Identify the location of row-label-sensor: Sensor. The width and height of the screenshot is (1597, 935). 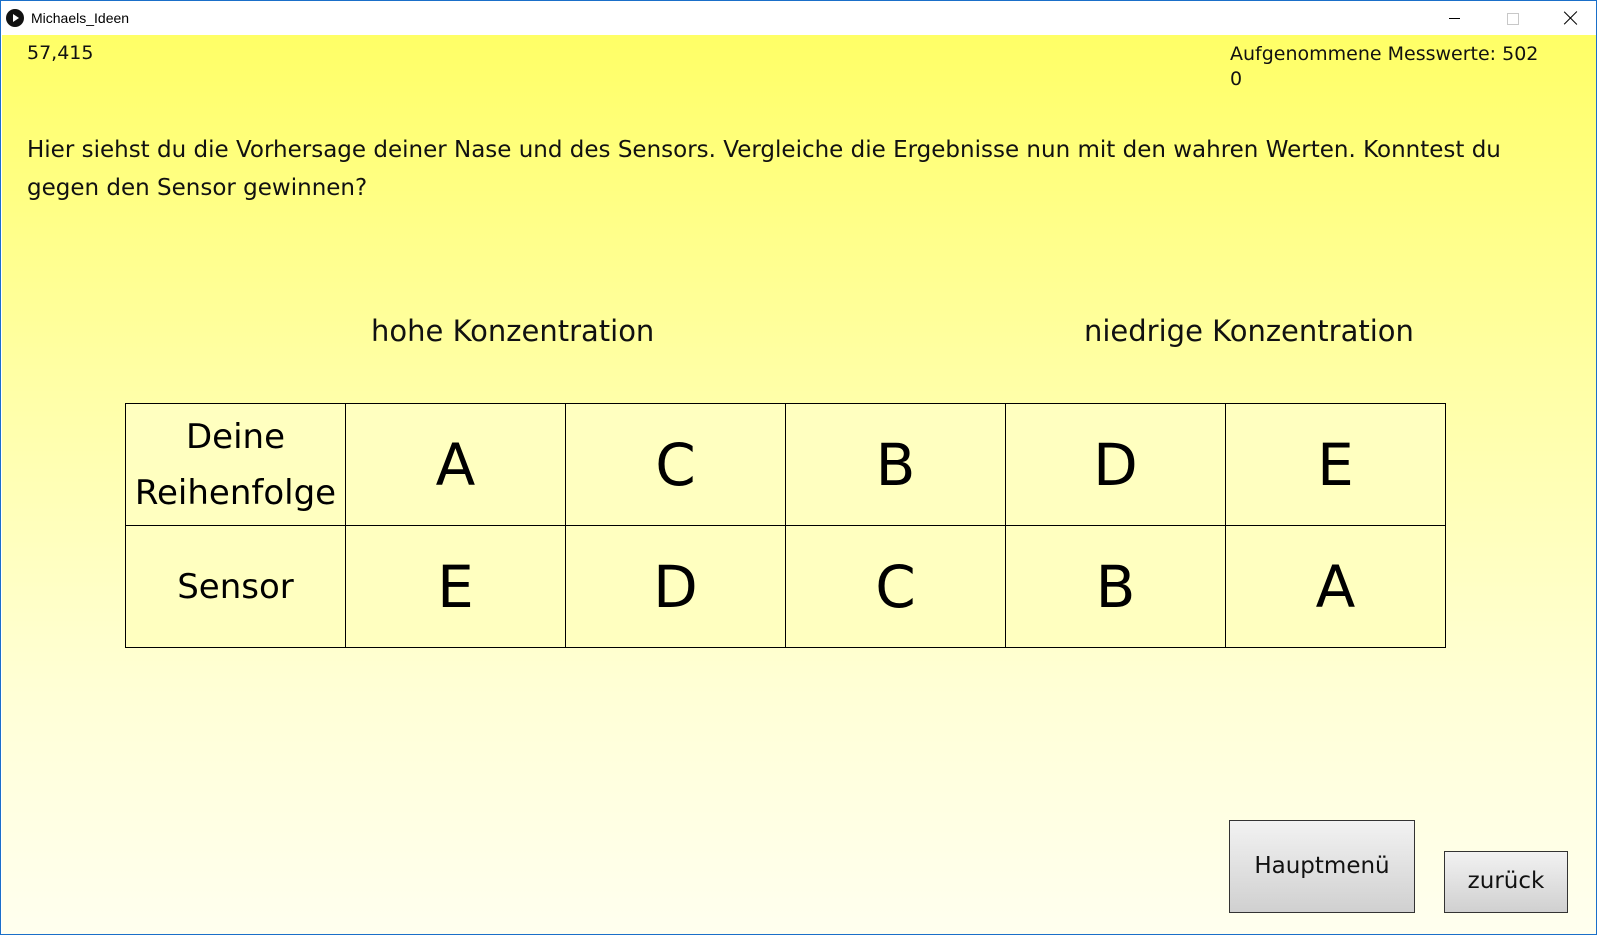
(235, 586).